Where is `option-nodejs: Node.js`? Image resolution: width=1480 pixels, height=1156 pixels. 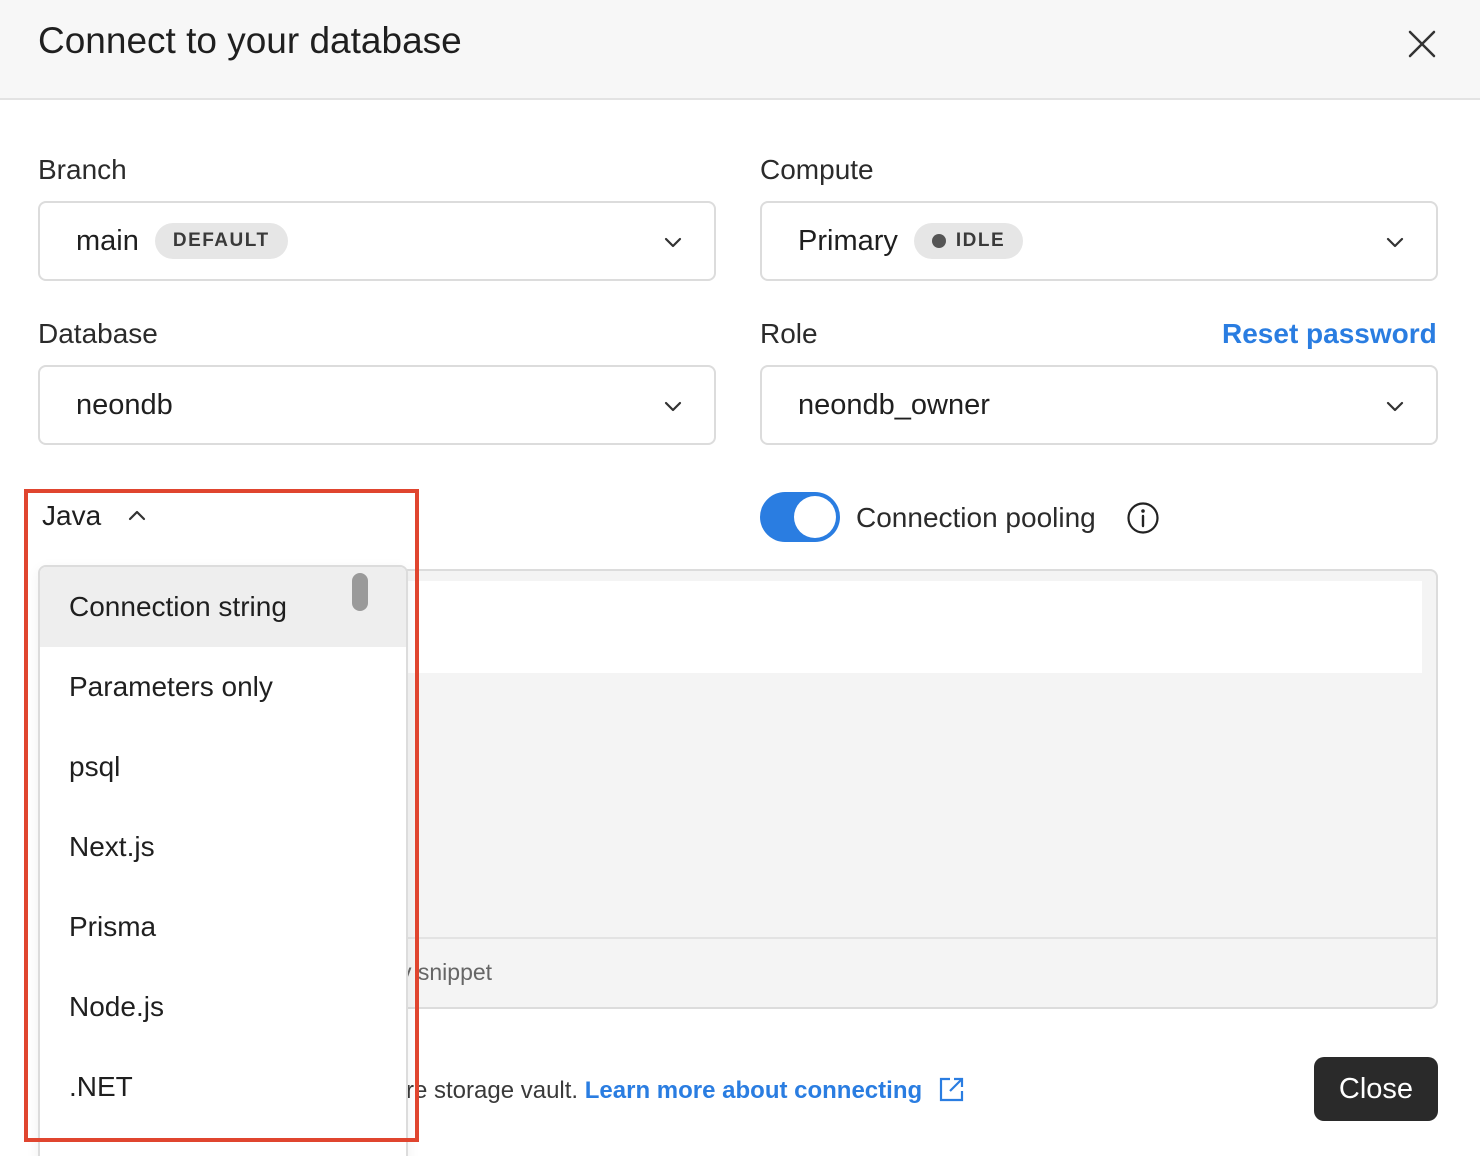 option-nodejs: Node.js is located at coordinates (223, 1007).